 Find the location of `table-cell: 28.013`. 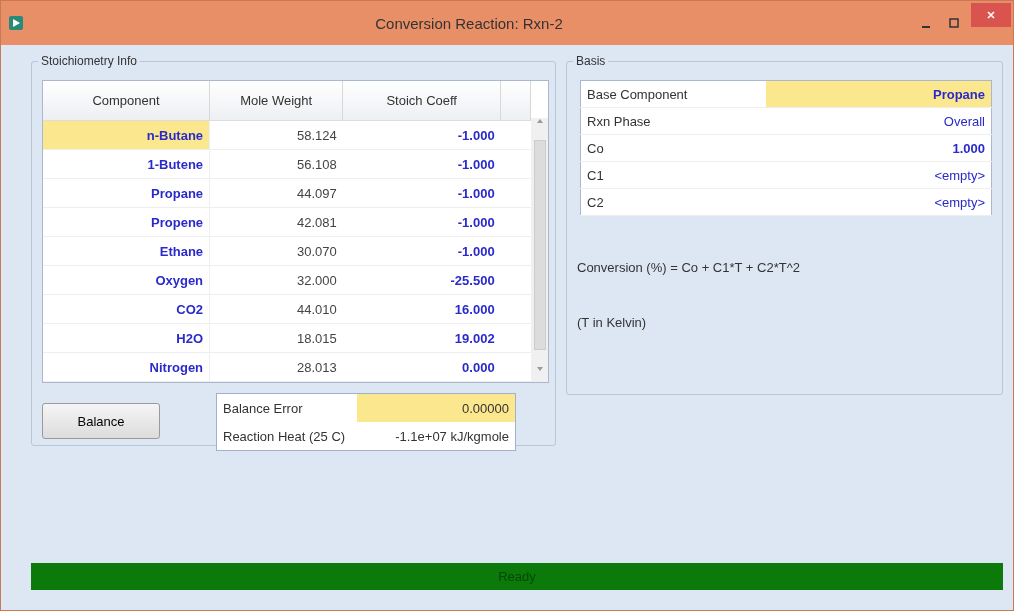

table-cell: 28.013 is located at coordinates (276, 367).